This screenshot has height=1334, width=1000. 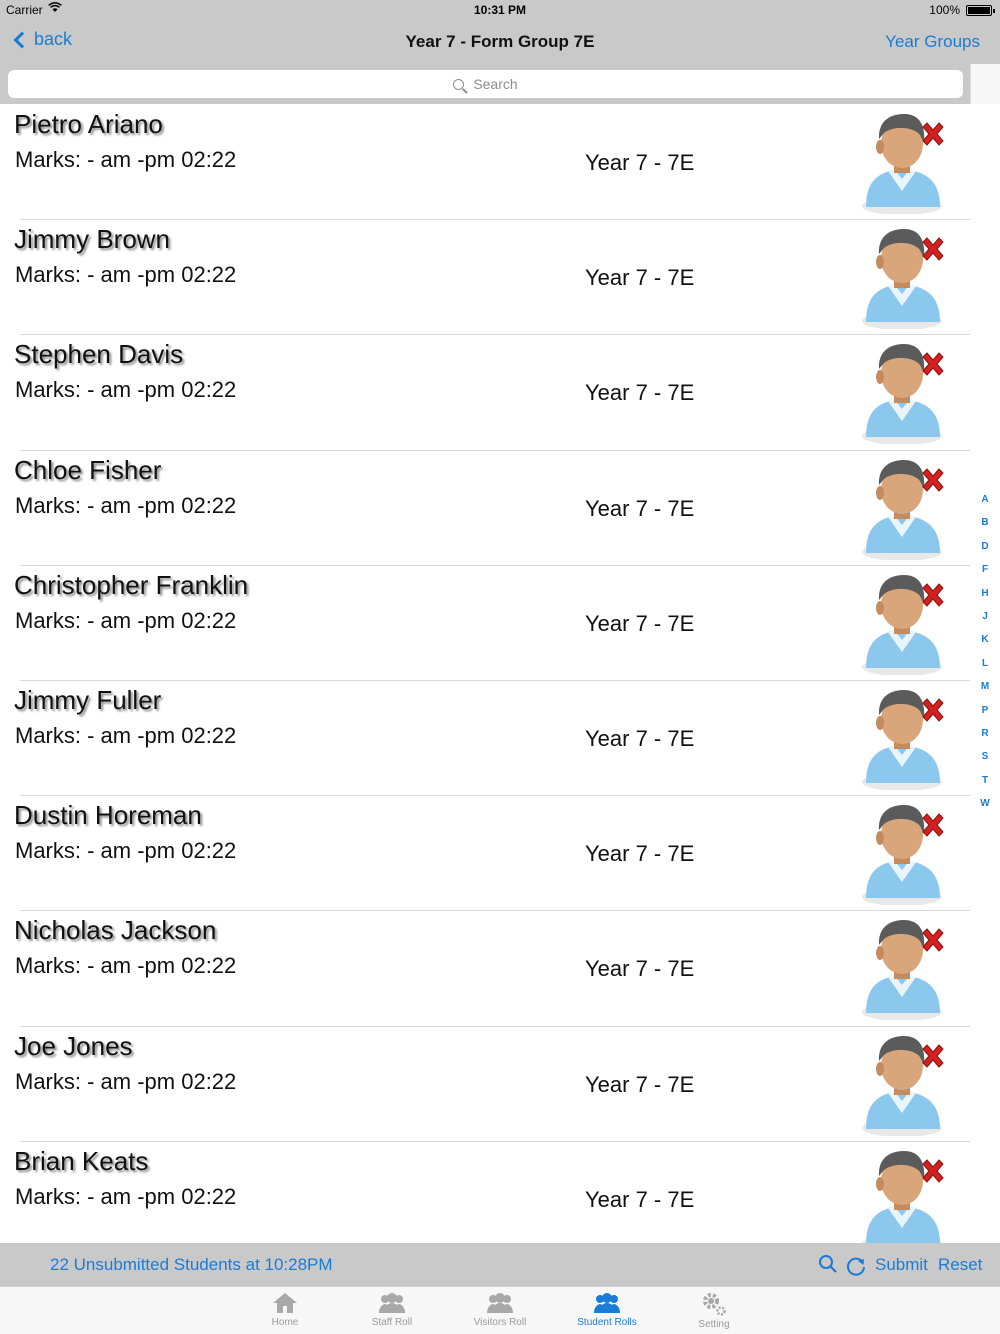 What do you see at coordinates (985, 528) in the screenshot?
I see `index-letter: B` at bounding box center [985, 528].